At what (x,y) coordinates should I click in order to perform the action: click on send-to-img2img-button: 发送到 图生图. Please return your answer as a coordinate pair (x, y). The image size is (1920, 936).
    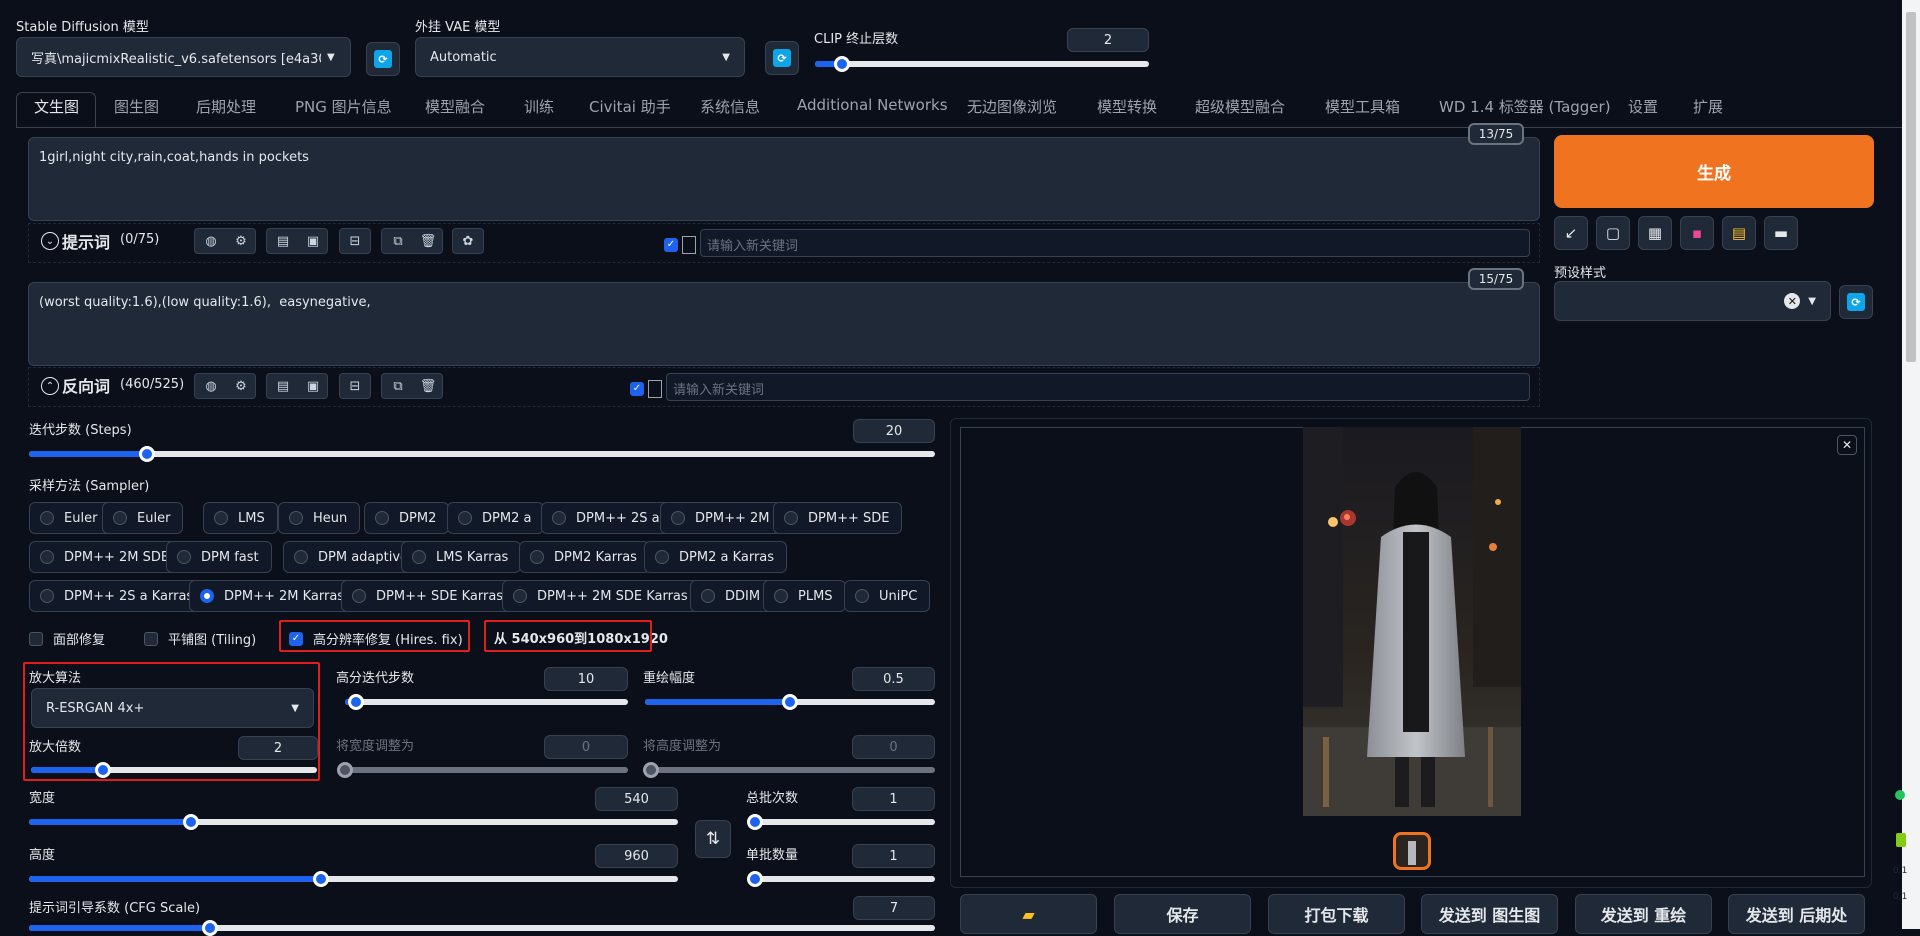
    Looking at the image, I should click on (1489, 914).